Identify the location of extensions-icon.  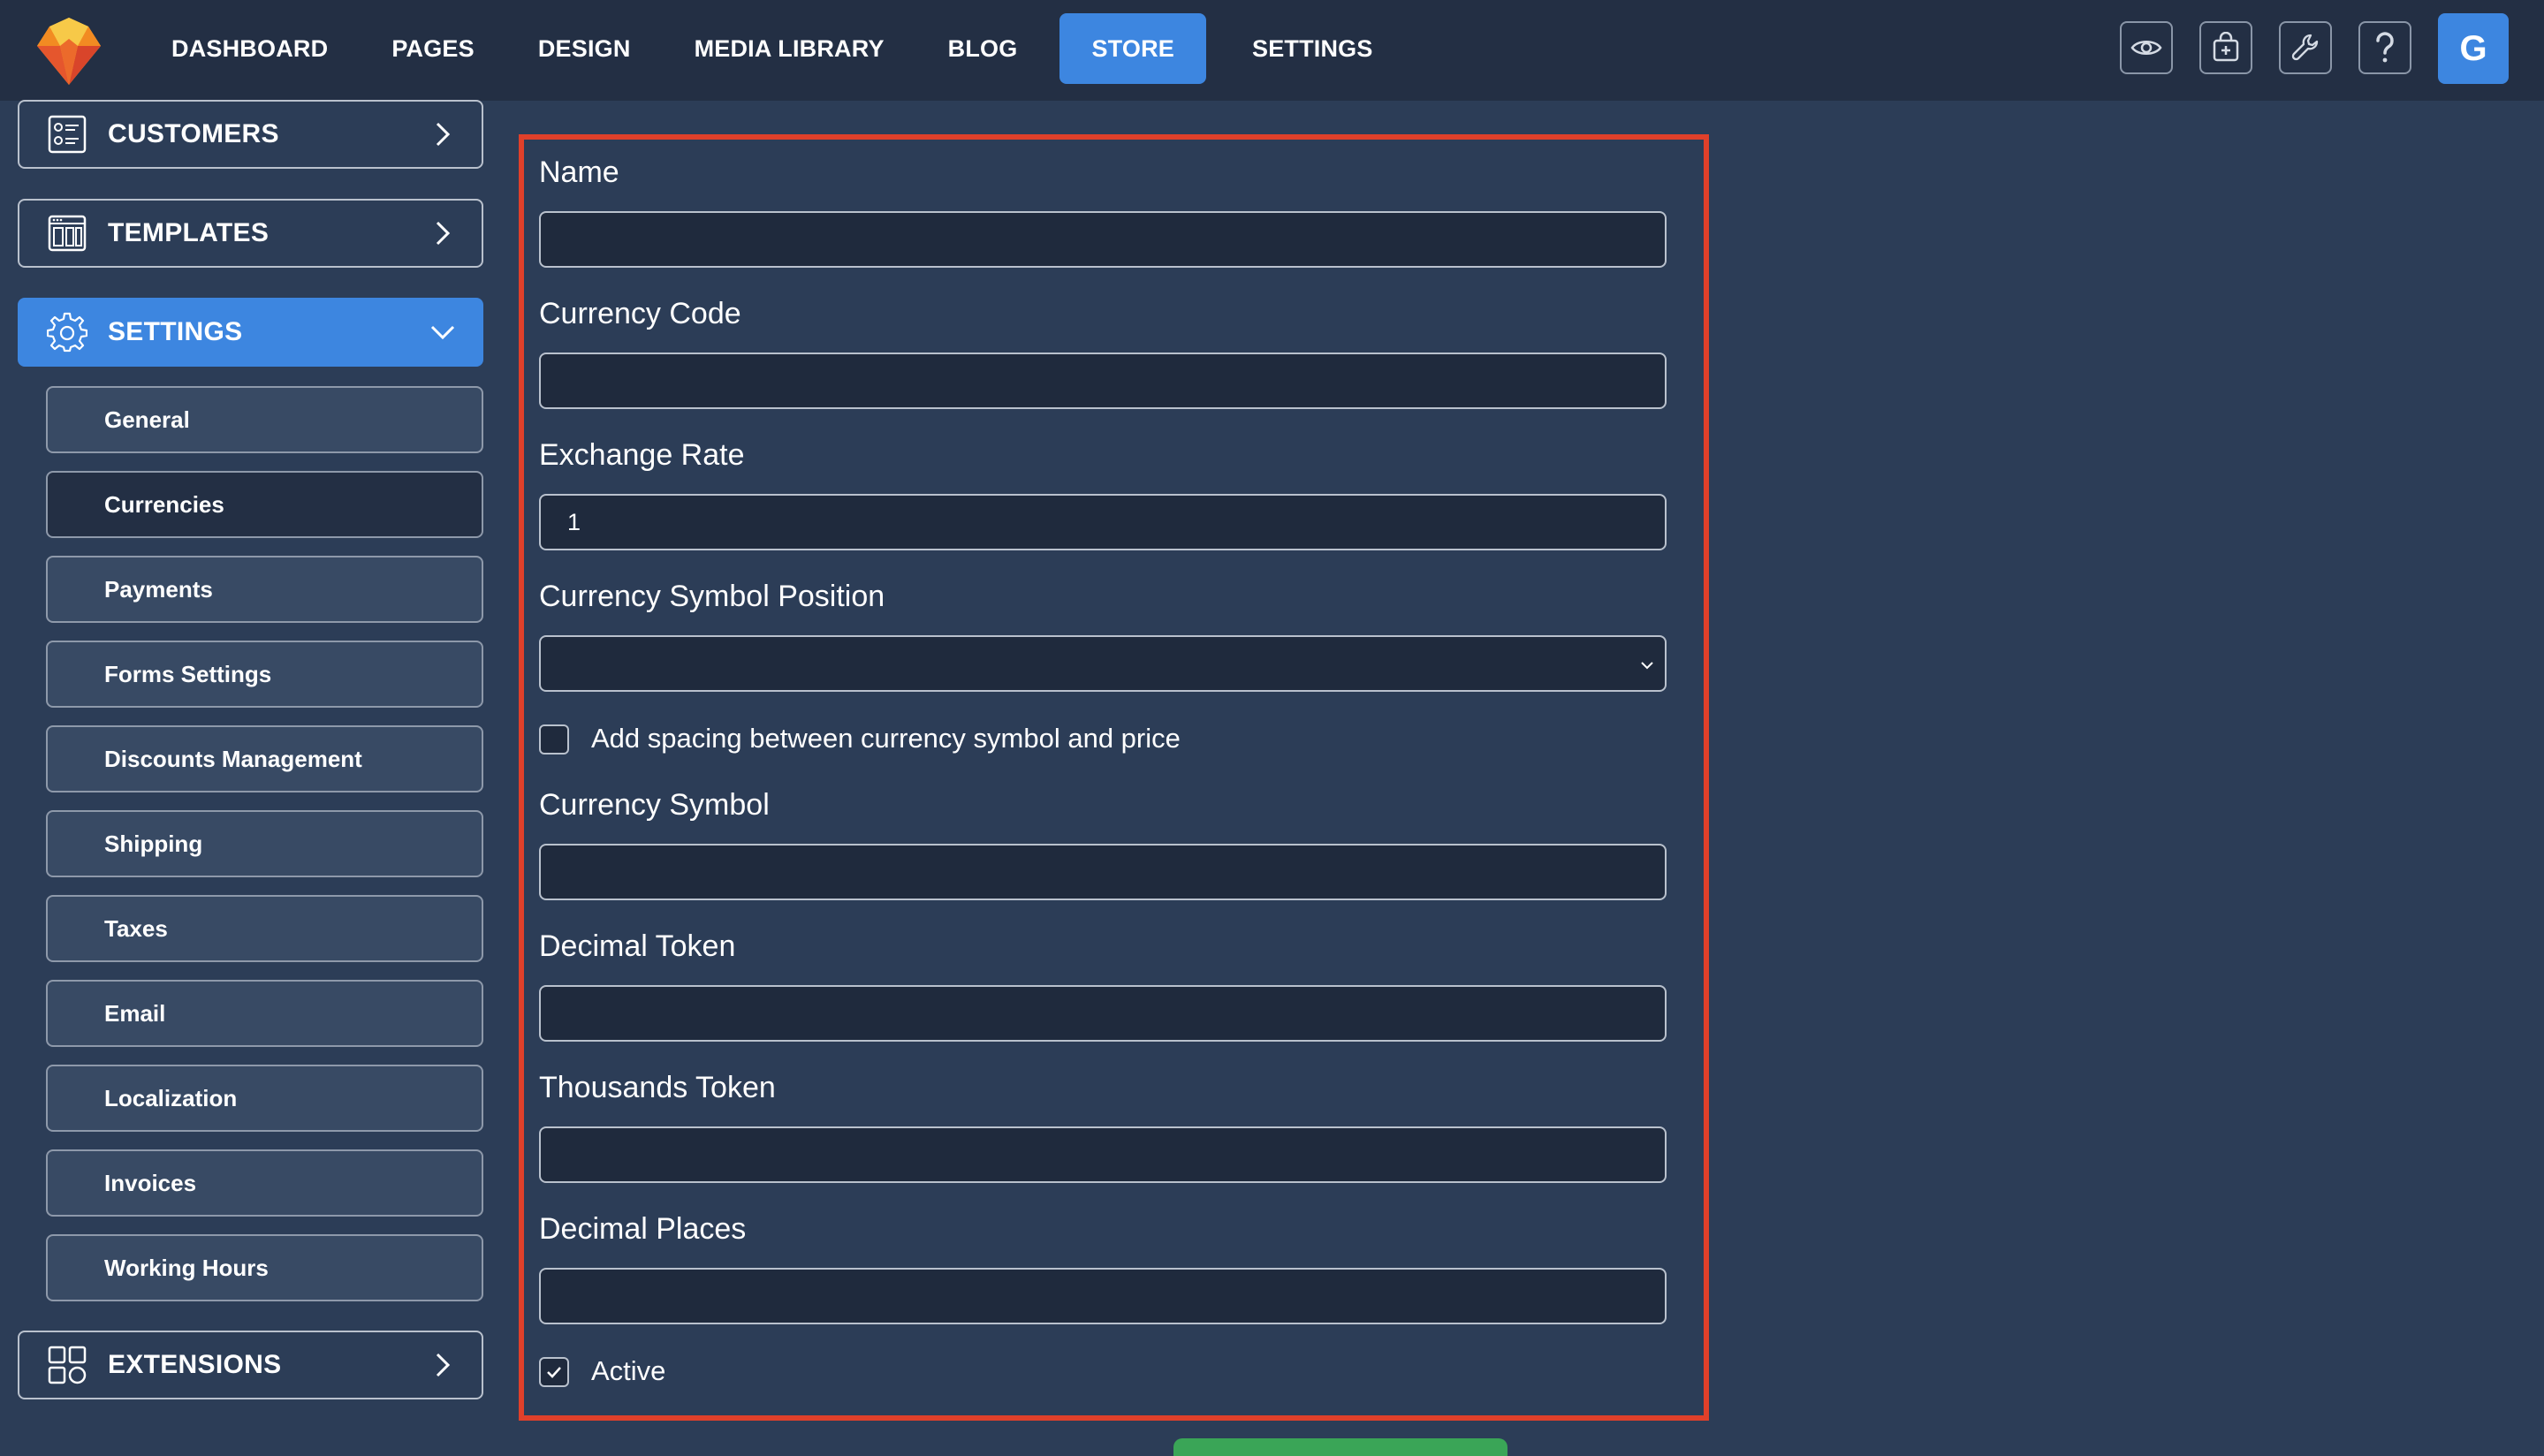
(67, 1365).